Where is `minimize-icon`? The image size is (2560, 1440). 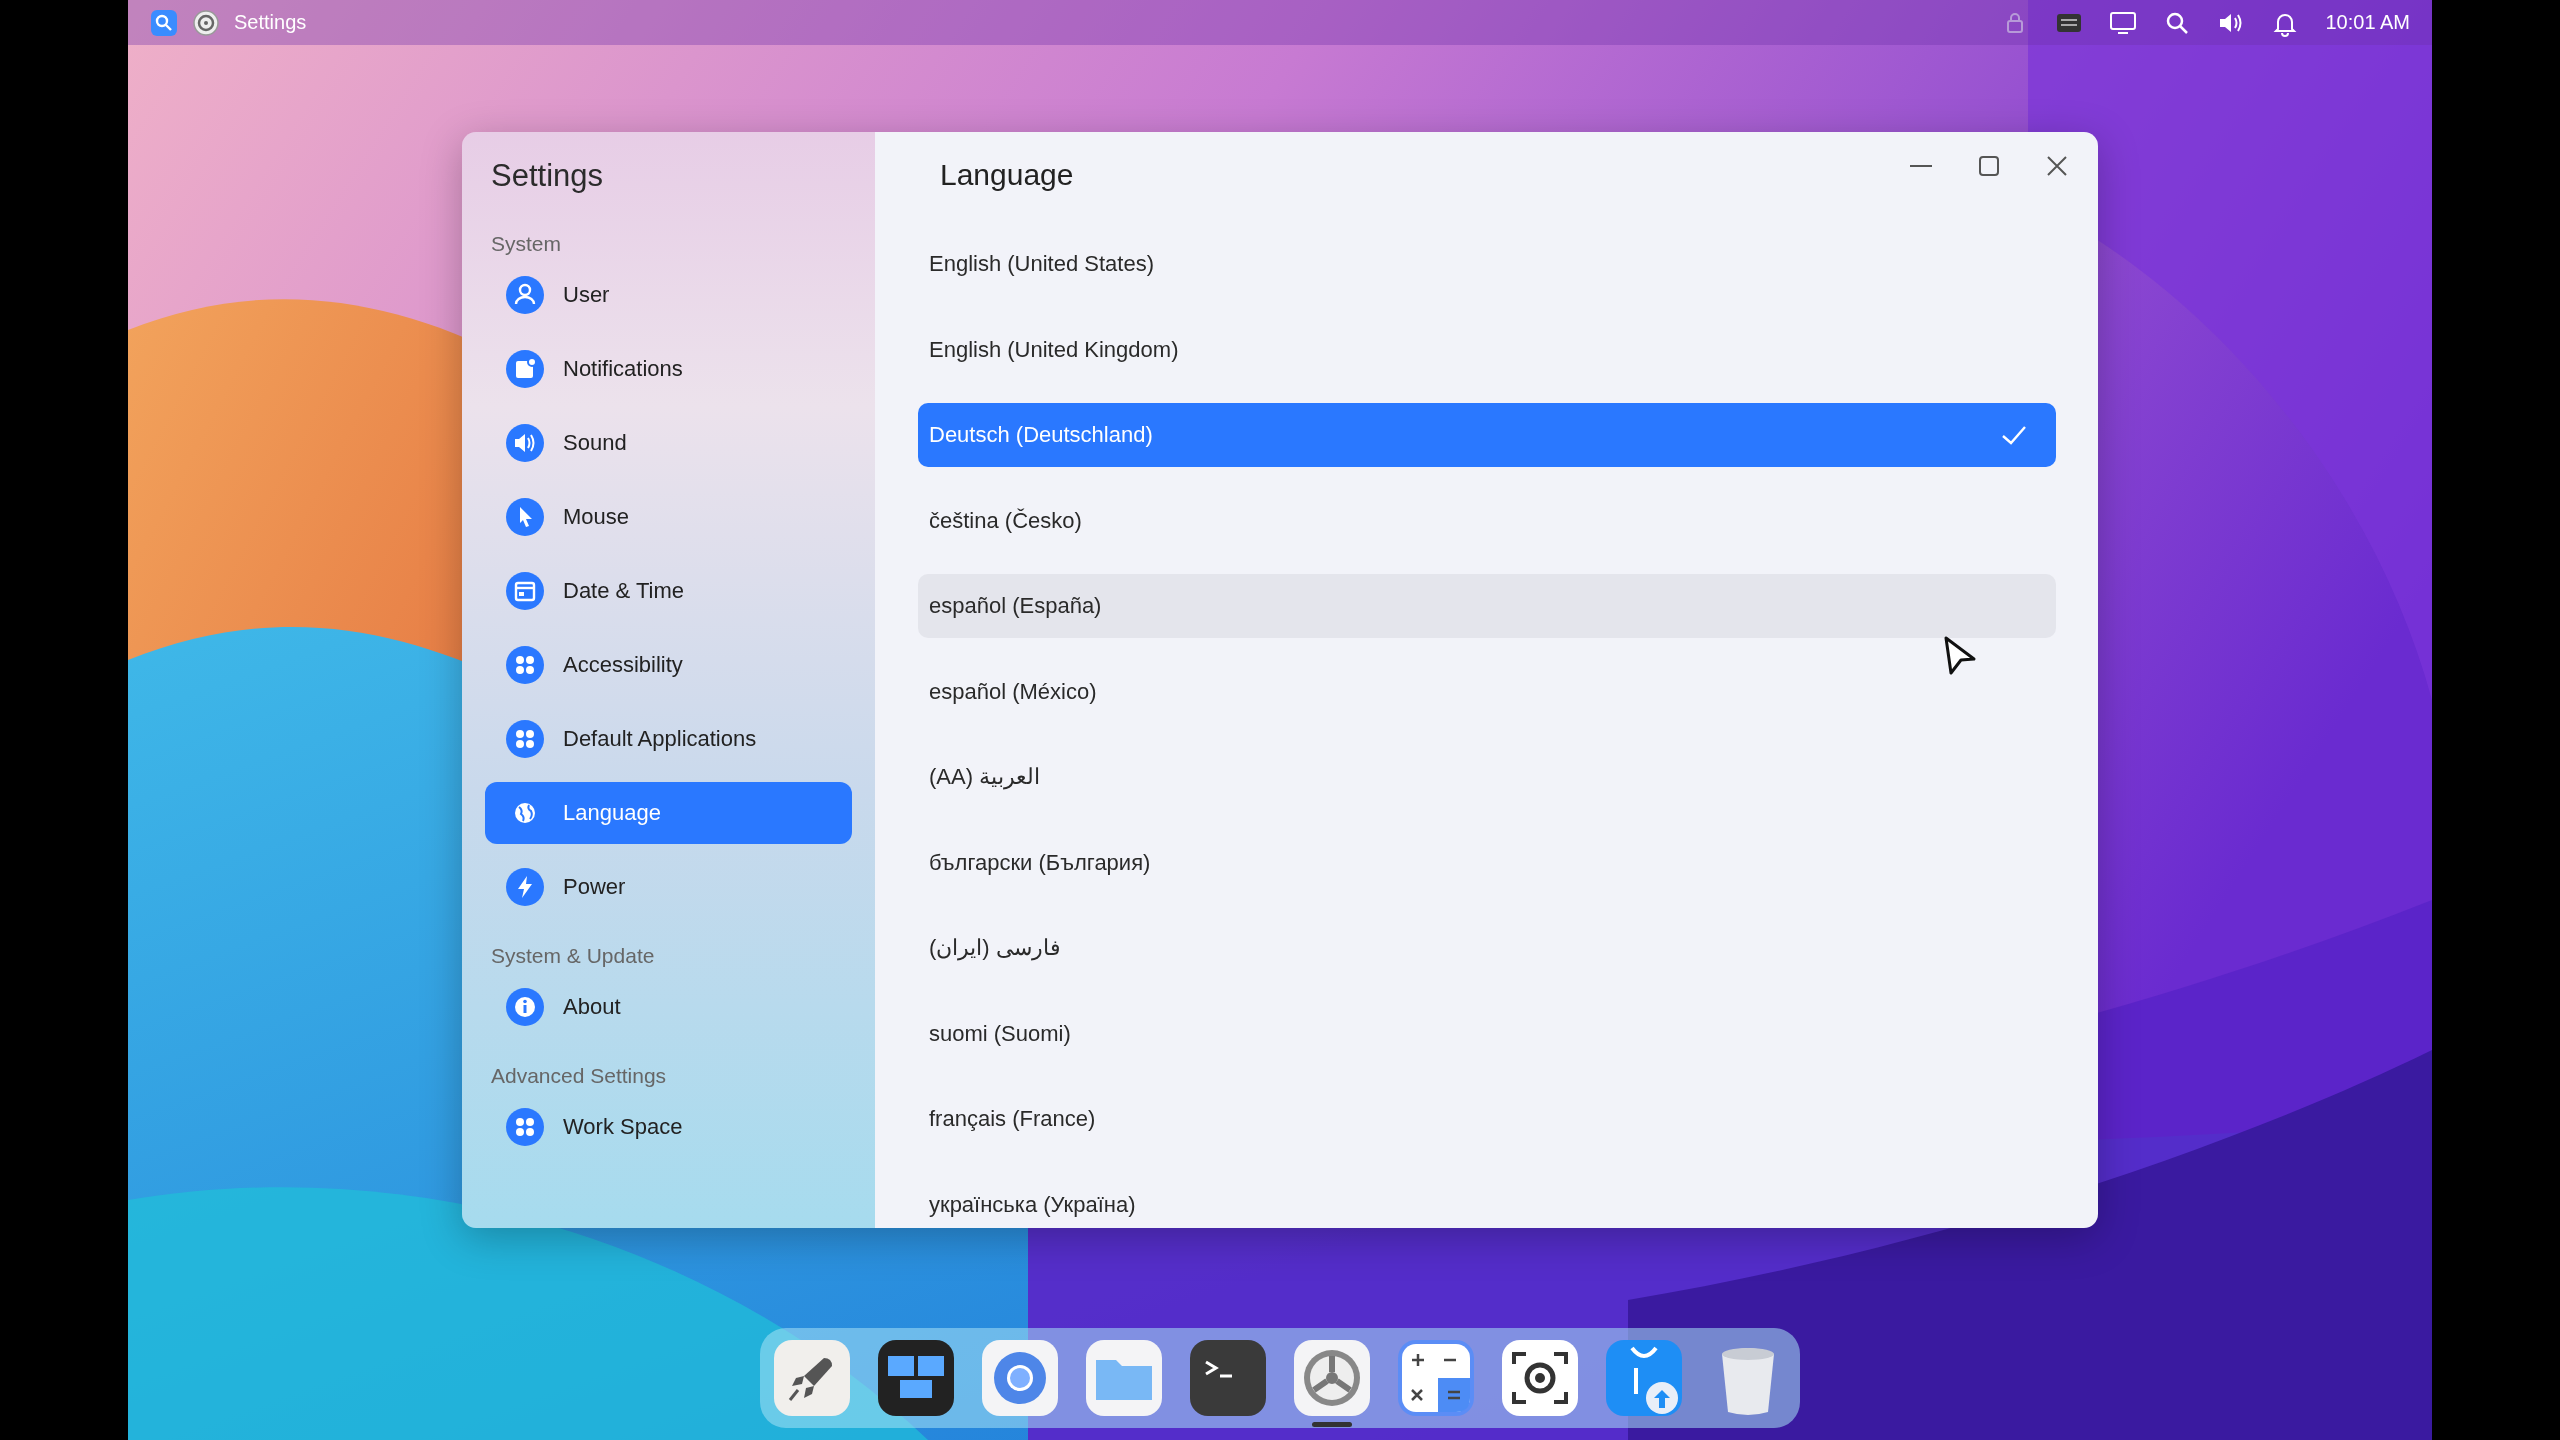
minimize-icon is located at coordinates (1921, 166).